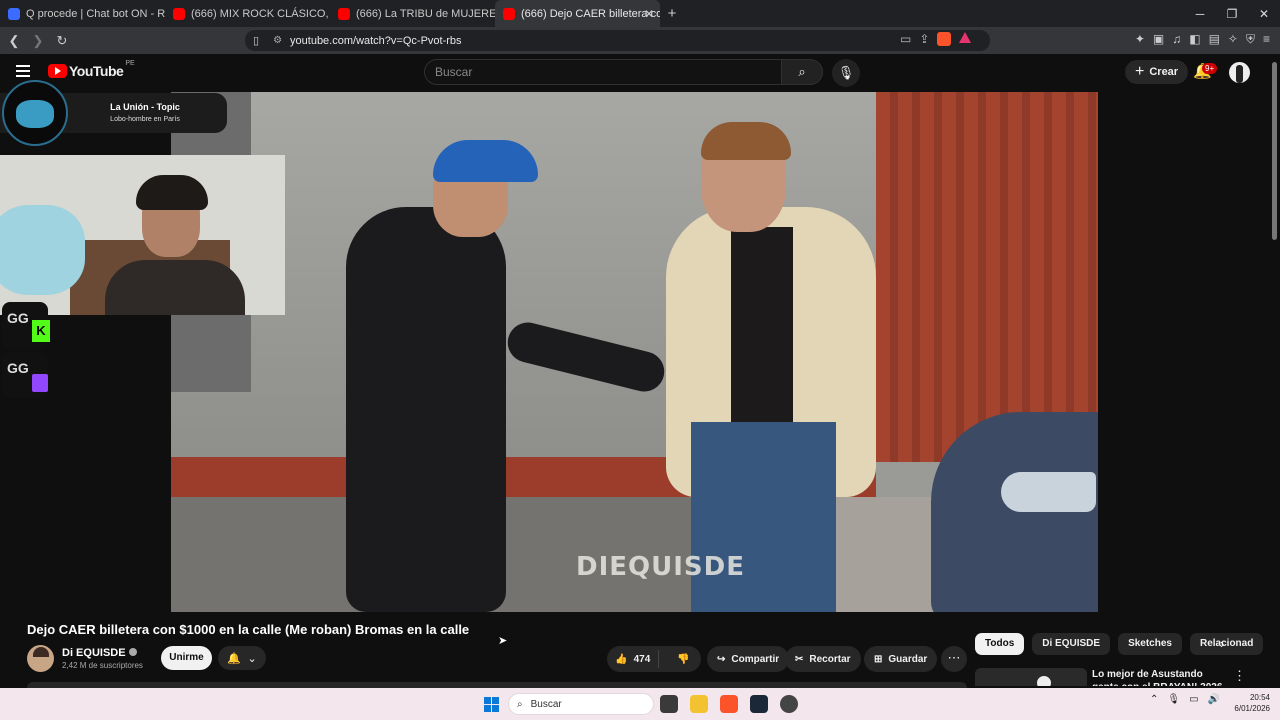 This screenshot has height=720, width=1280. I want to click on channel-name: Di EQUISDE, so click(94, 653).